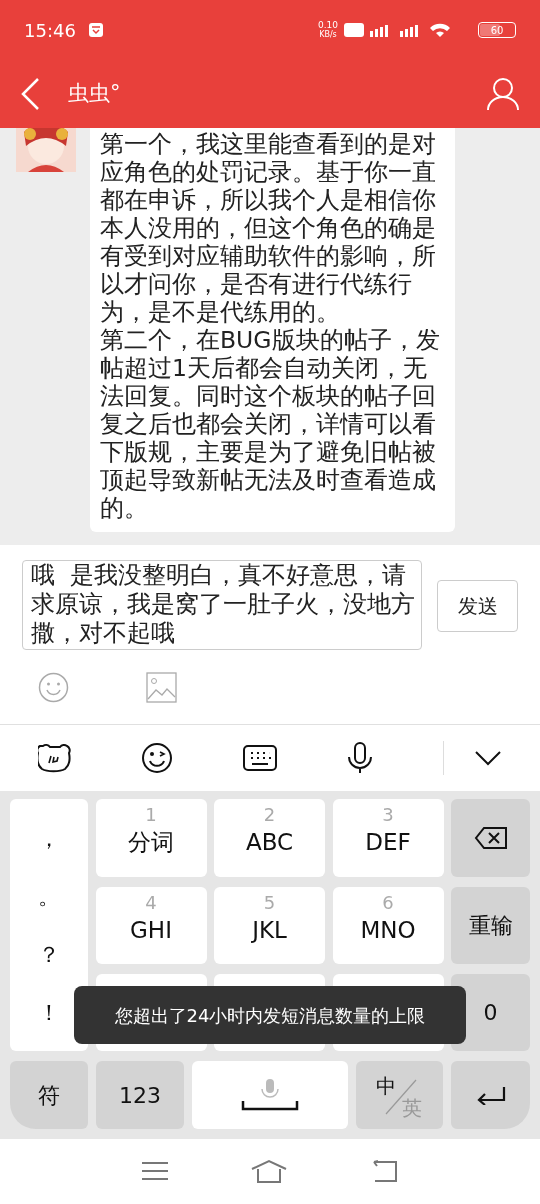 The width and height of the screenshot is (540, 1204). What do you see at coordinates (270, 1095) in the screenshot?
I see `microphone-space-icon` at bounding box center [270, 1095].